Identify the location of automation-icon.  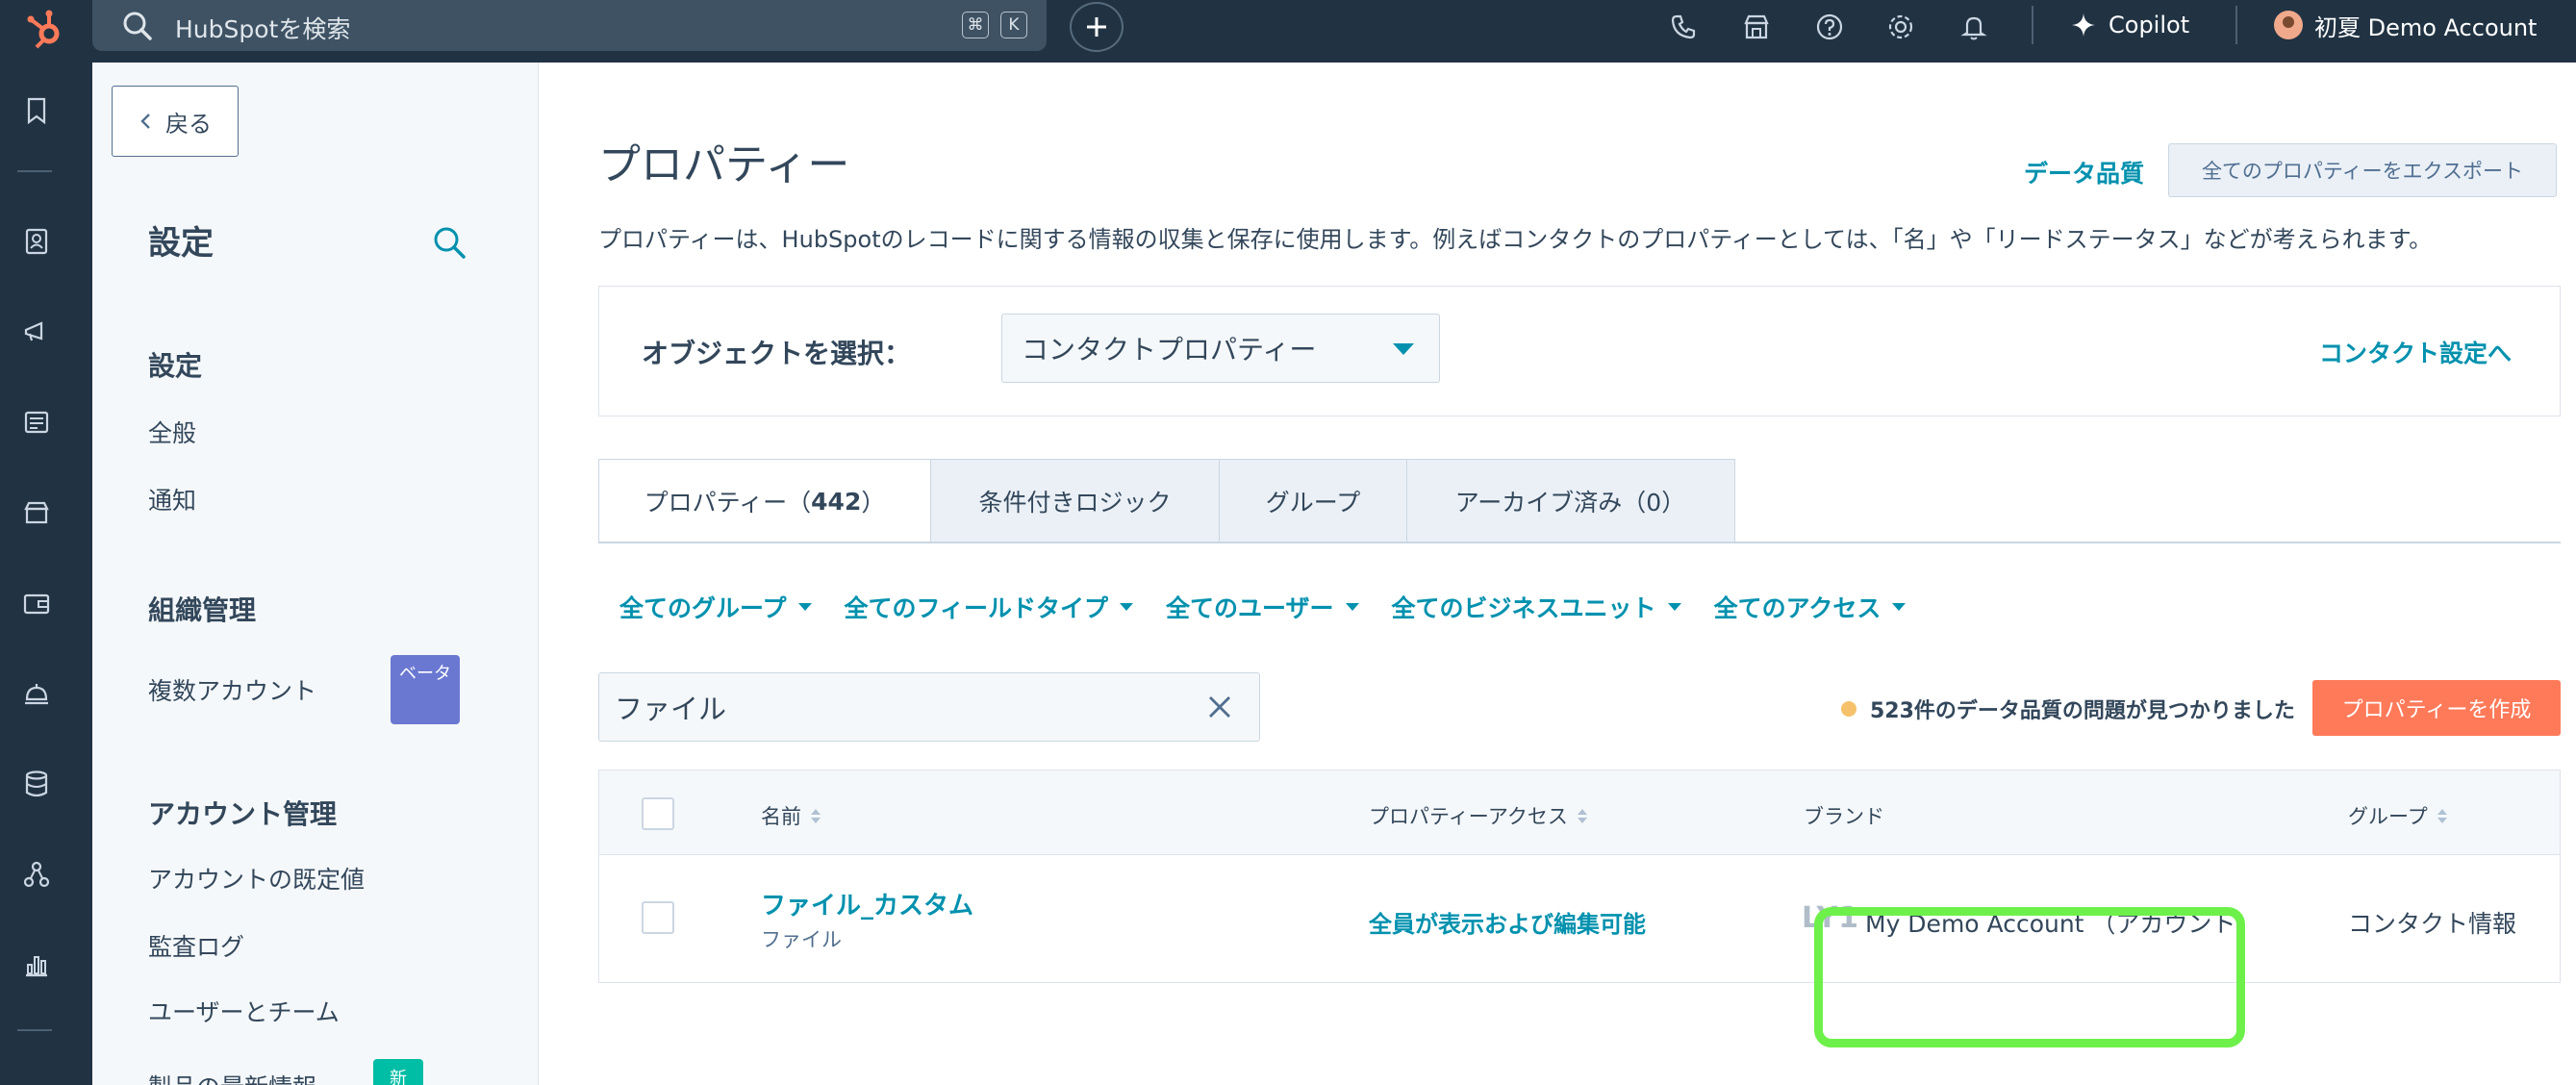
(36, 874).